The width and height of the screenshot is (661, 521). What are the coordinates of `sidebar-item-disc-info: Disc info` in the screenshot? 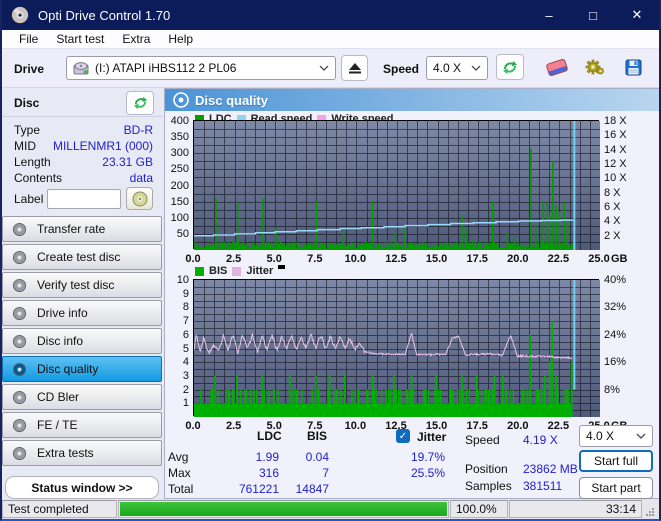 It's located at (82, 341).